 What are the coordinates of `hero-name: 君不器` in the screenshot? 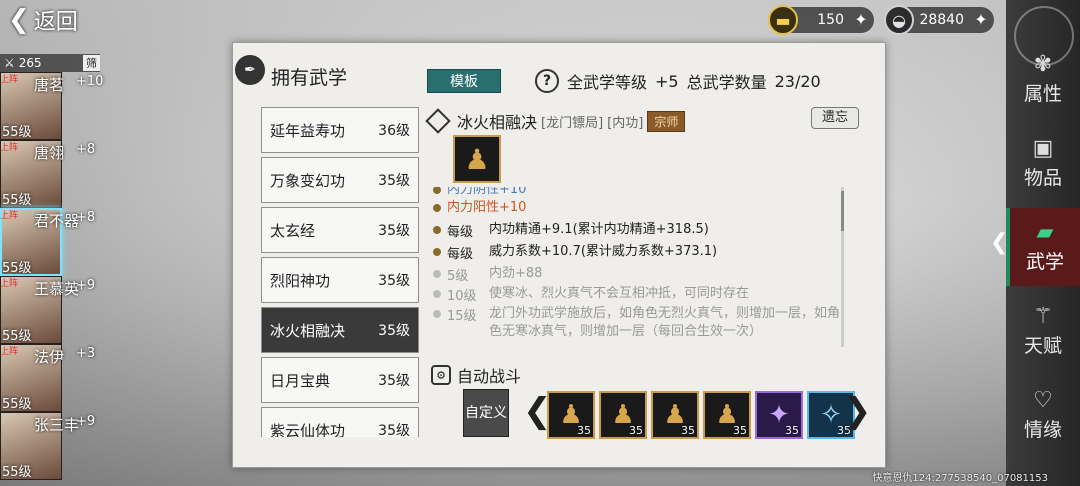 It's located at (57, 221).